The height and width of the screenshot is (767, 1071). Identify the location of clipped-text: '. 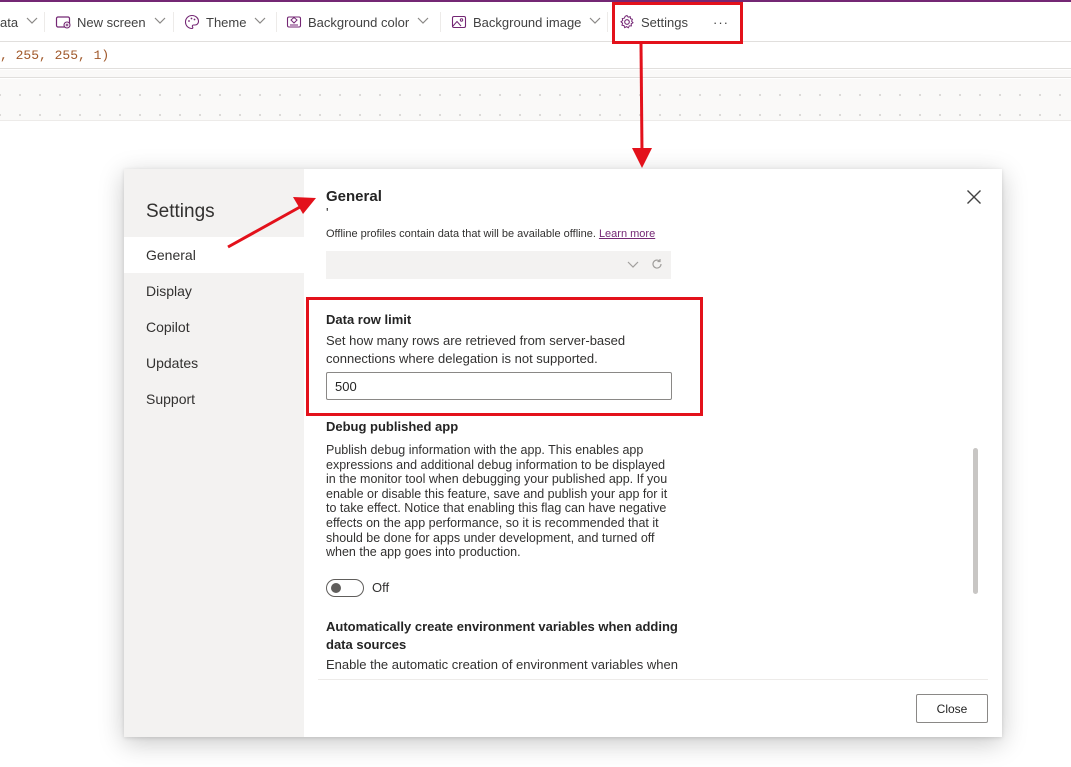
(327, 212).